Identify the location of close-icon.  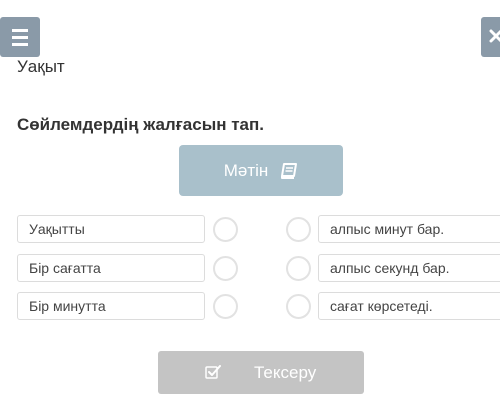
(494, 36).